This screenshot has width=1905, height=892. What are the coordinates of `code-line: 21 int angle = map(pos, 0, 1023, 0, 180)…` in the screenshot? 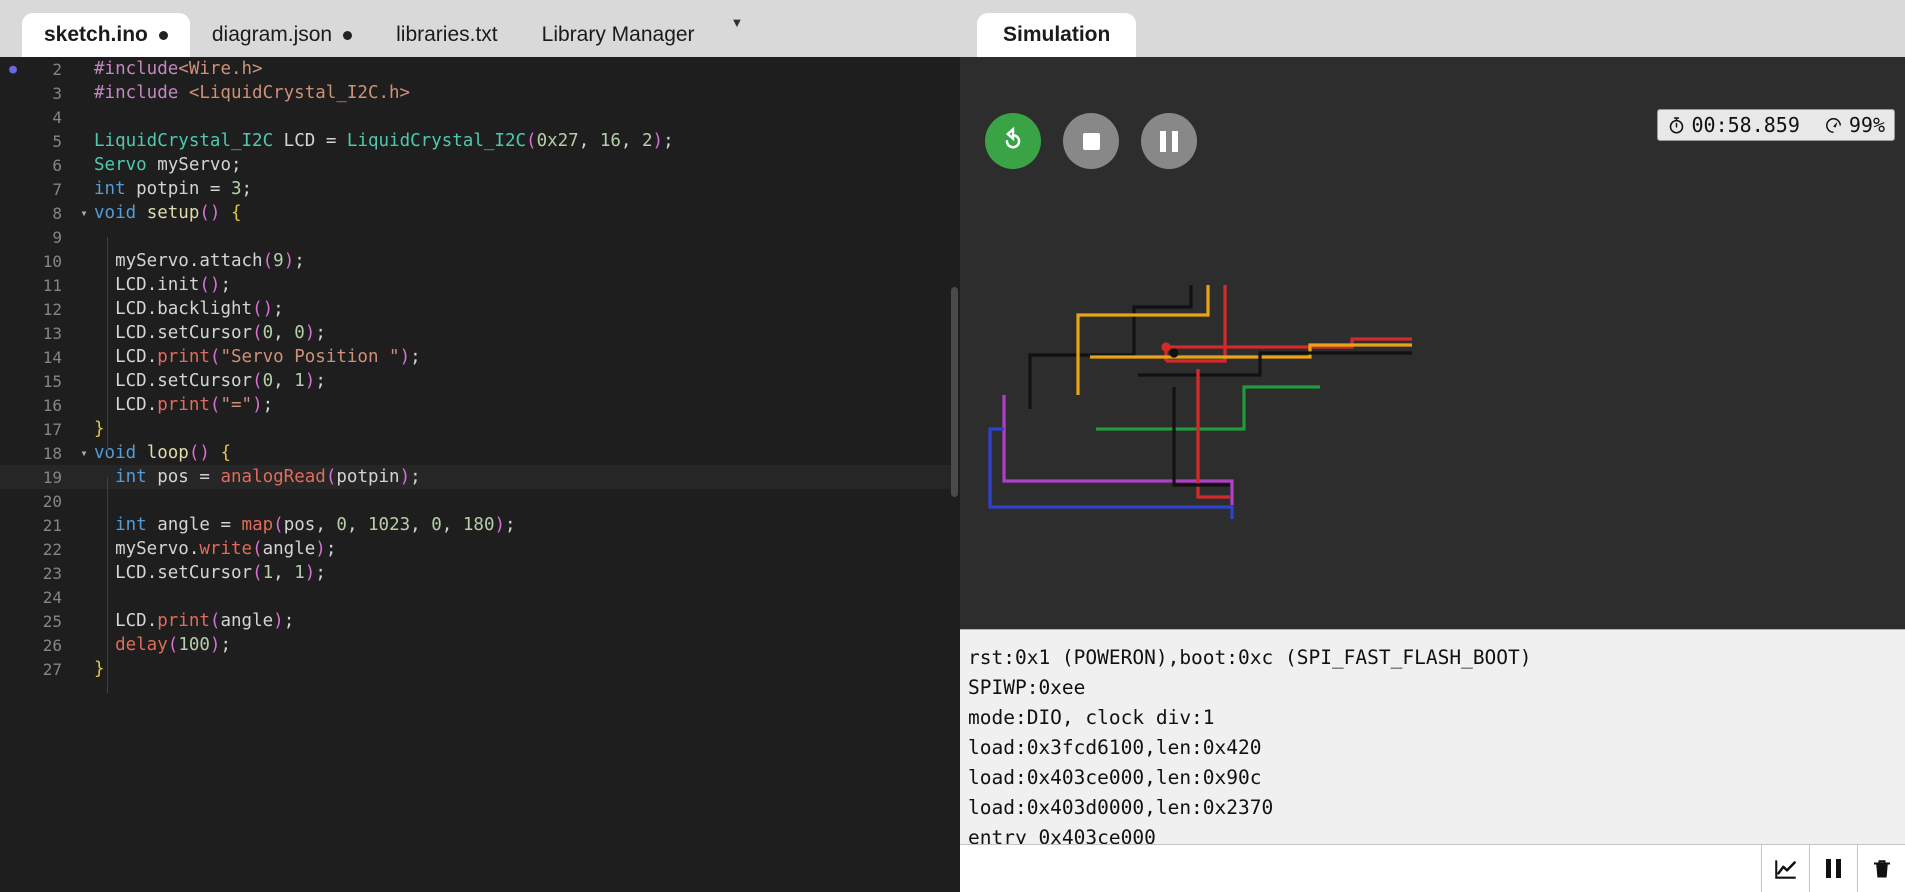 It's located at (480, 525).